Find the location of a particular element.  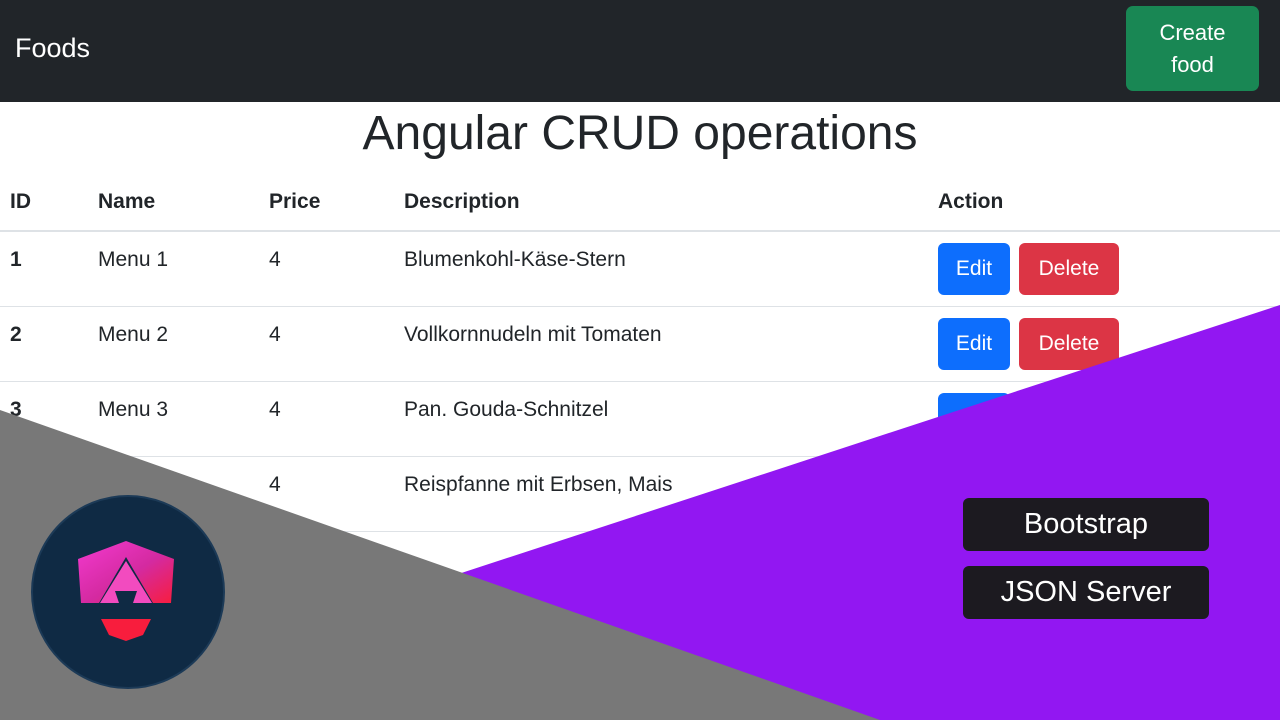

json-server-badge: JSON Server is located at coordinates (1086, 592).